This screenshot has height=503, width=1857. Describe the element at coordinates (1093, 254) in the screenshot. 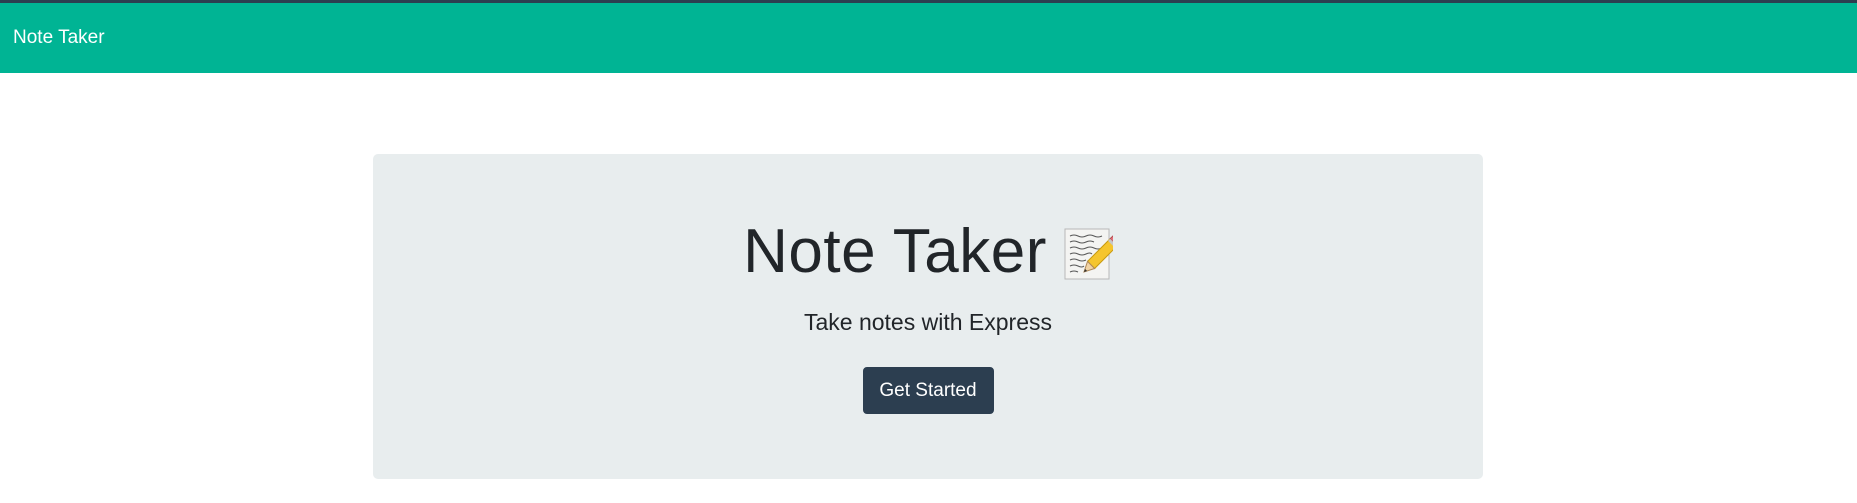

I see `memo-icon` at that location.